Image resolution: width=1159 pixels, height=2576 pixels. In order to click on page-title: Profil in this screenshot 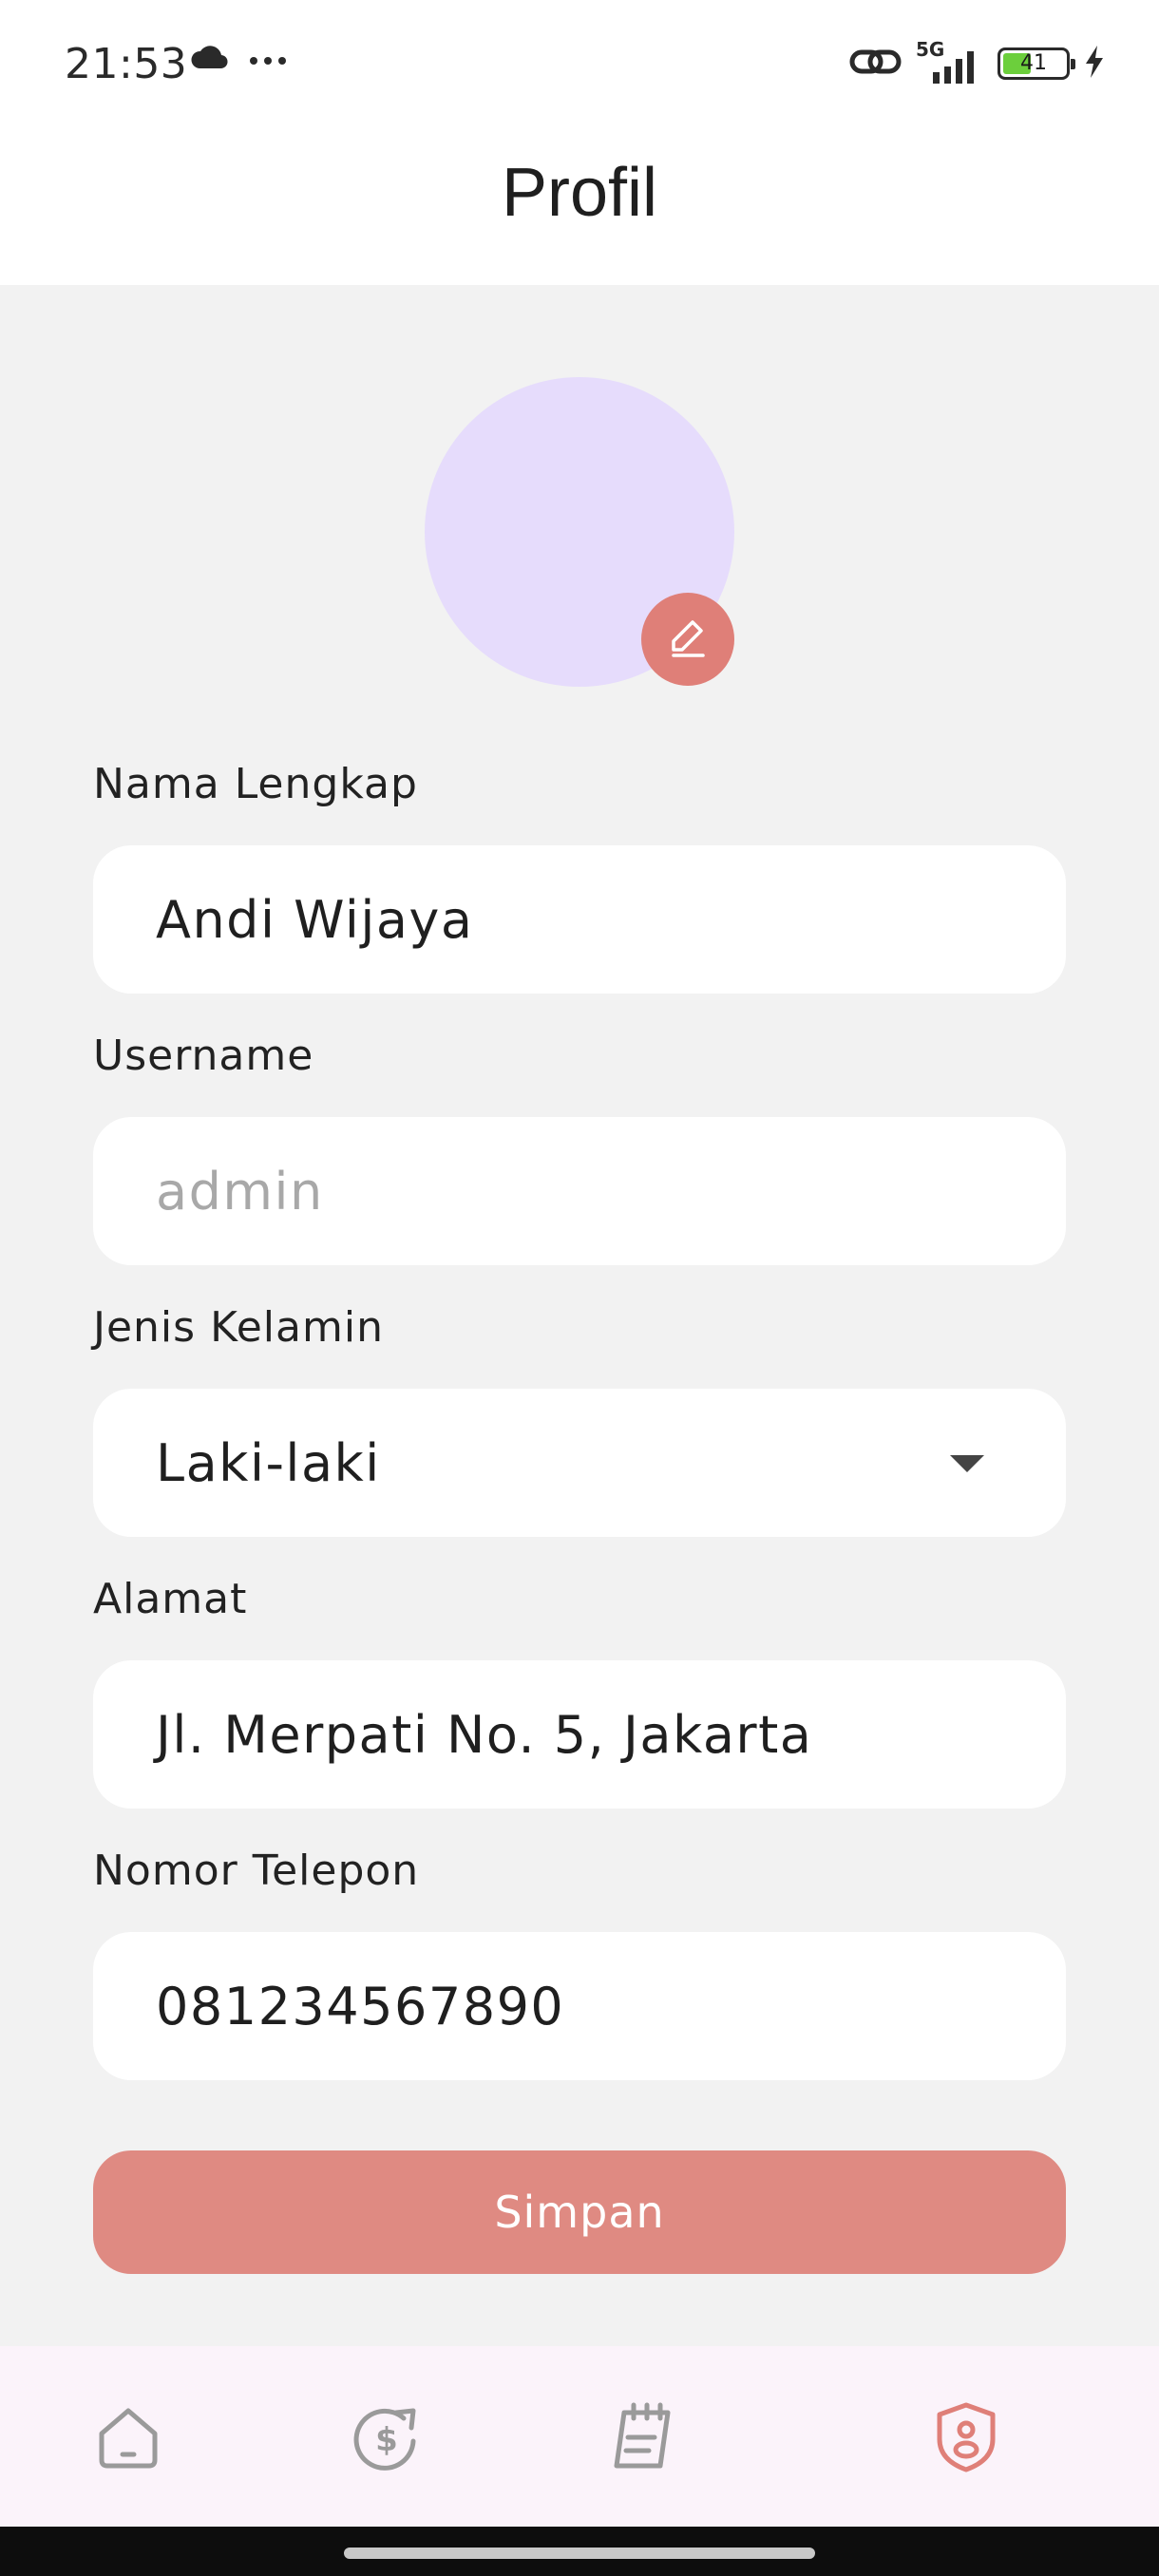, I will do `click(579, 193)`.